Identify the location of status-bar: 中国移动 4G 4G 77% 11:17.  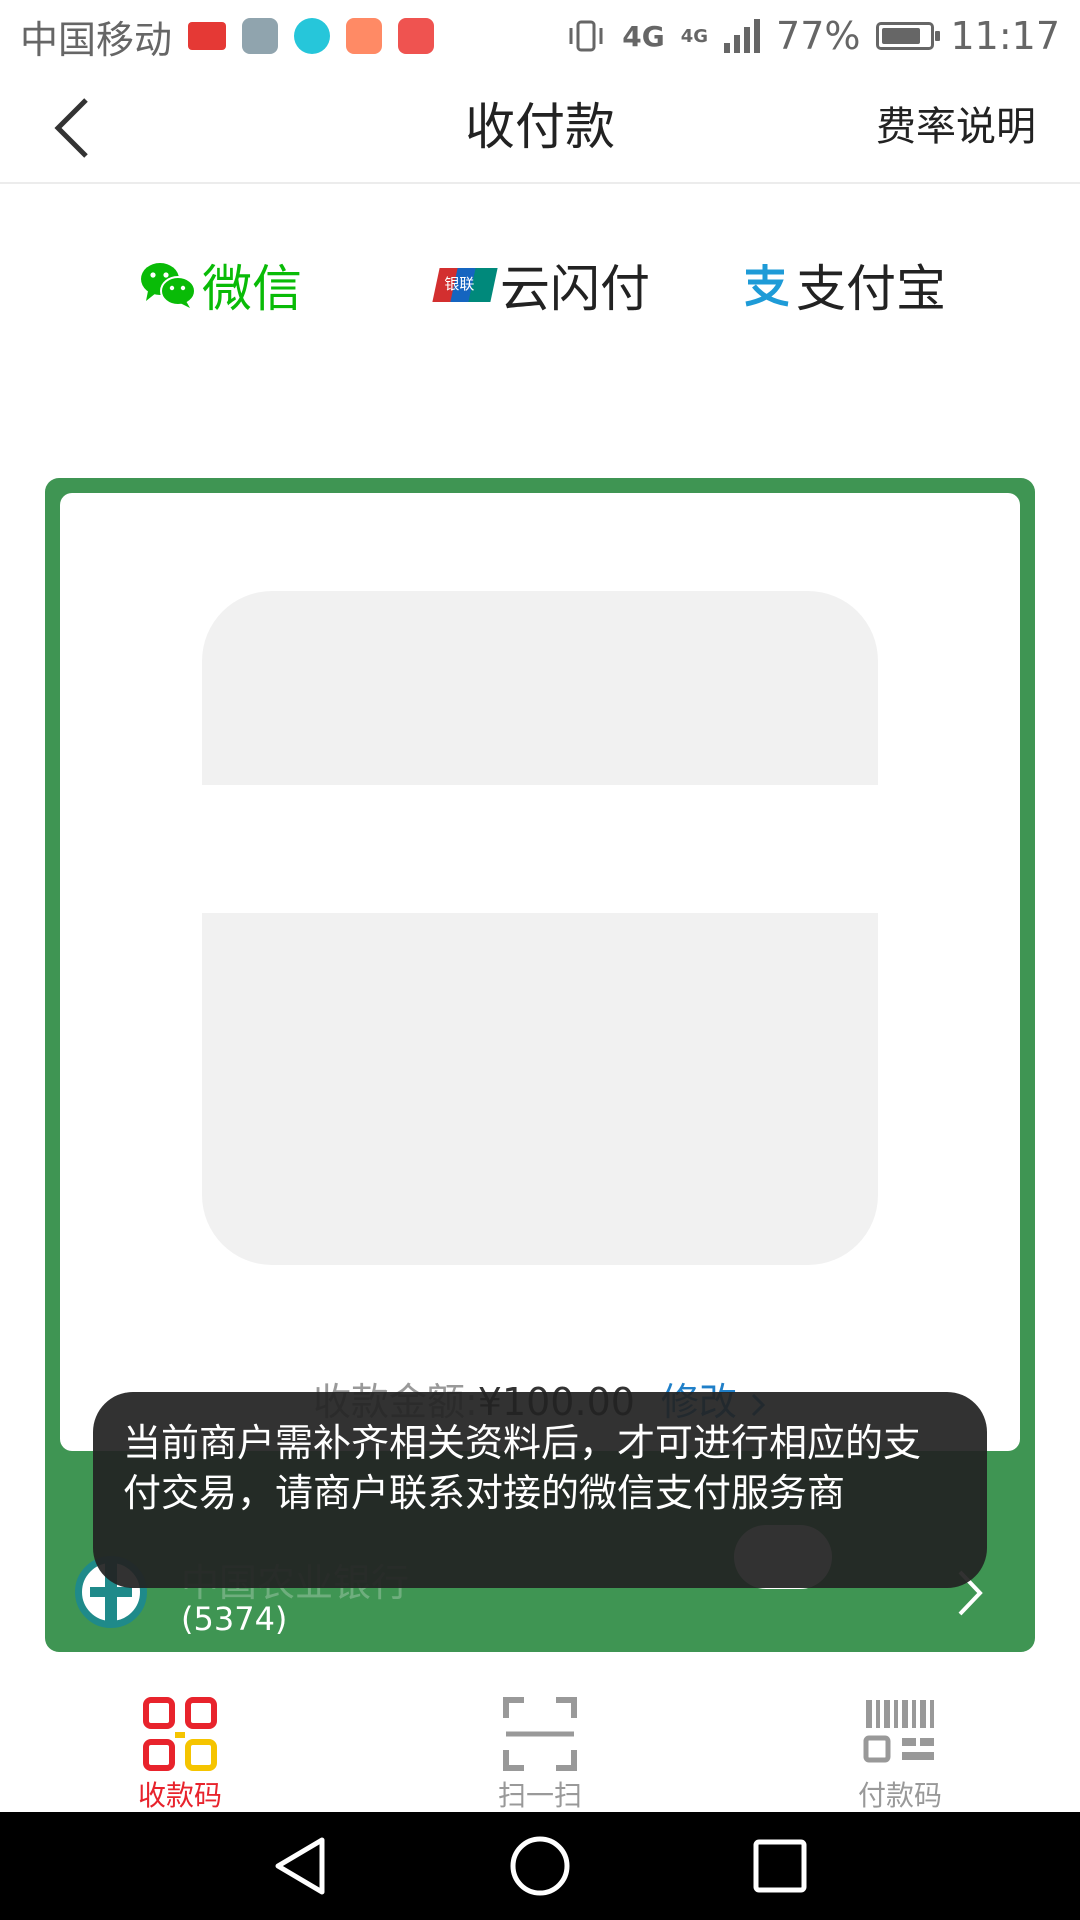
(540, 36).